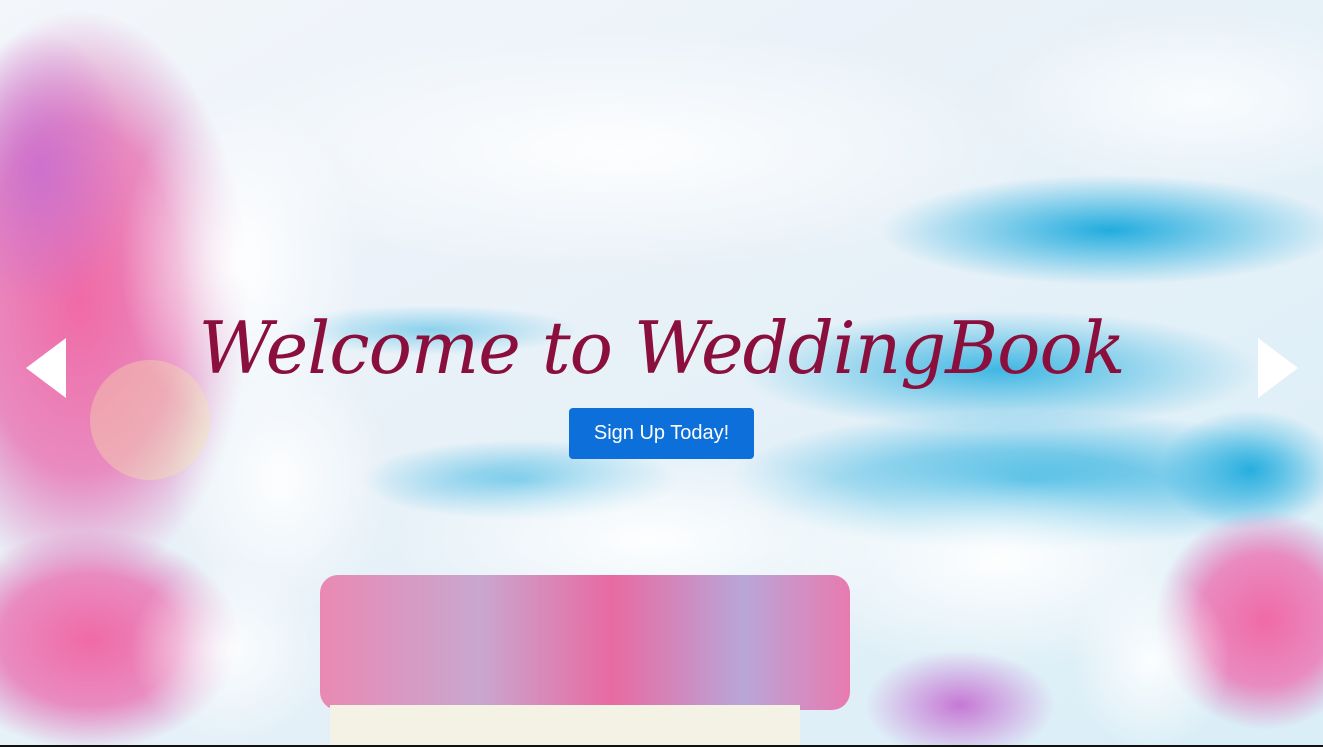  What do you see at coordinates (661, 433) in the screenshot?
I see `sign-up-button: Sign Up Today!` at bounding box center [661, 433].